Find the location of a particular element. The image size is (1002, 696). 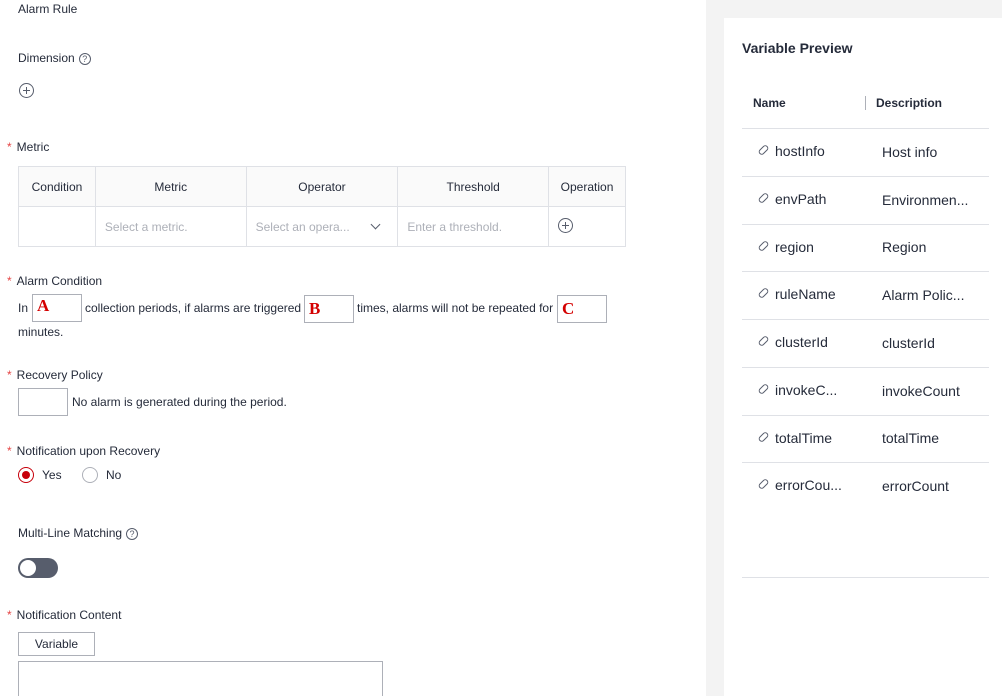

metric-label-text: Metric is located at coordinates (33, 147).